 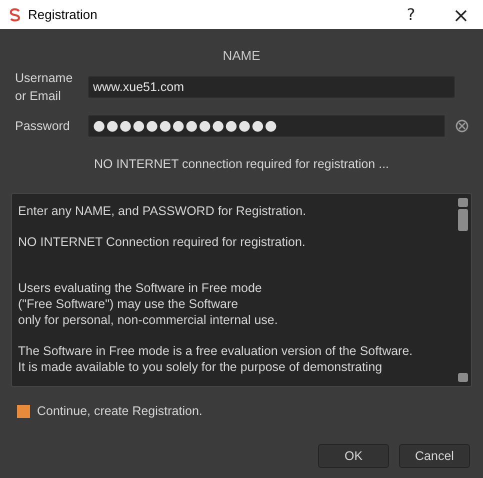 I want to click on terms-line: only for personal, non-commercial internal use., so click(x=148, y=320).